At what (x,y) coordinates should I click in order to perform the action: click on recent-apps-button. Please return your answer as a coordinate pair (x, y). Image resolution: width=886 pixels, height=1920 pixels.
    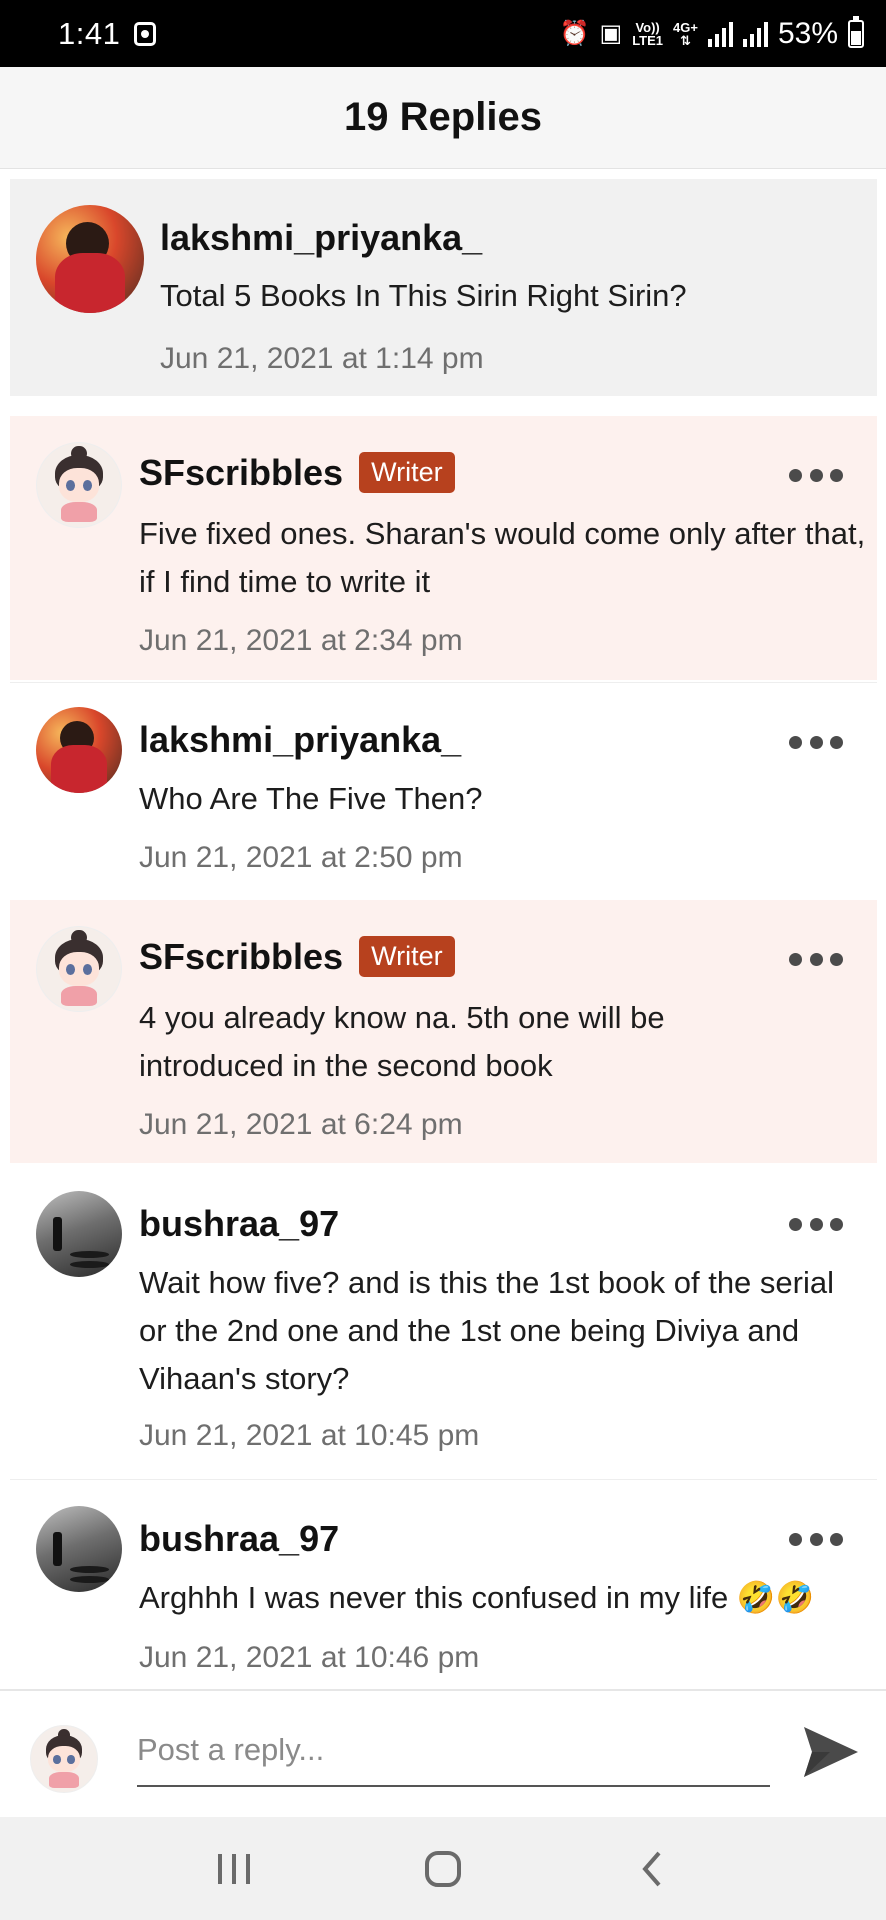
    Looking at the image, I should click on (234, 1869).